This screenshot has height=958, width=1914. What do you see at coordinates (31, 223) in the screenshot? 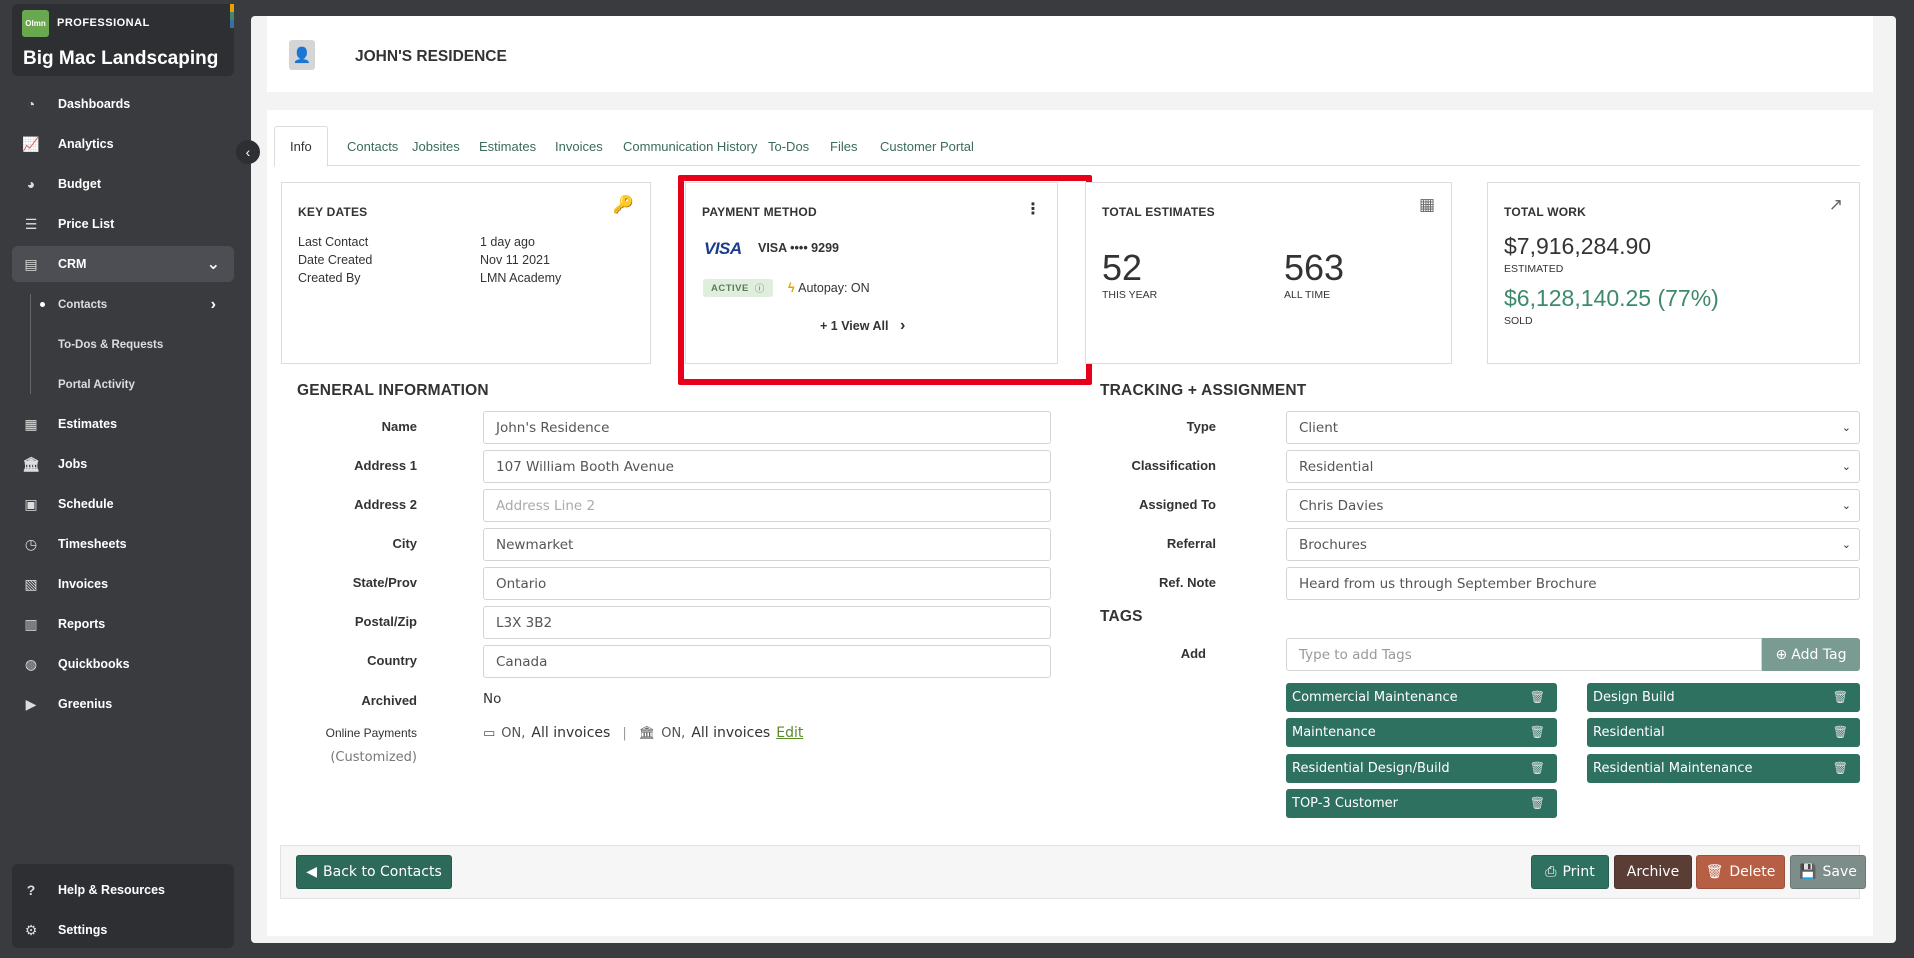
I see `list-icon: ☰` at bounding box center [31, 223].